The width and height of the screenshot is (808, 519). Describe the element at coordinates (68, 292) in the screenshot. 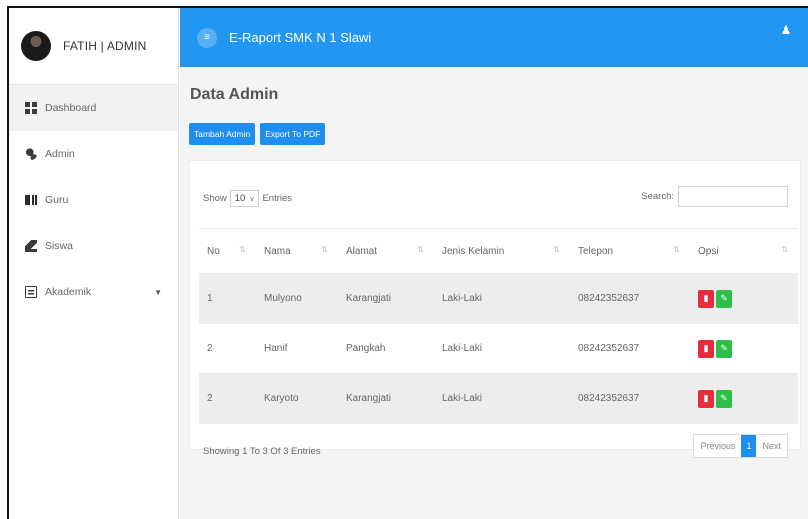

I see `sidebar-item-label: Akademik` at that location.